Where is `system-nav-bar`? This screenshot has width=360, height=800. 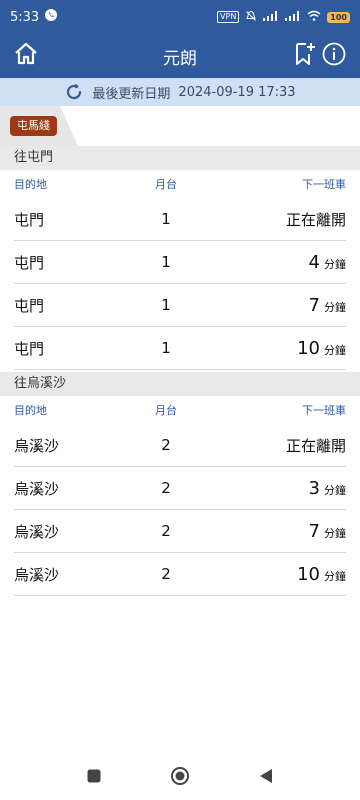
system-nav-bar is located at coordinates (180, 776).